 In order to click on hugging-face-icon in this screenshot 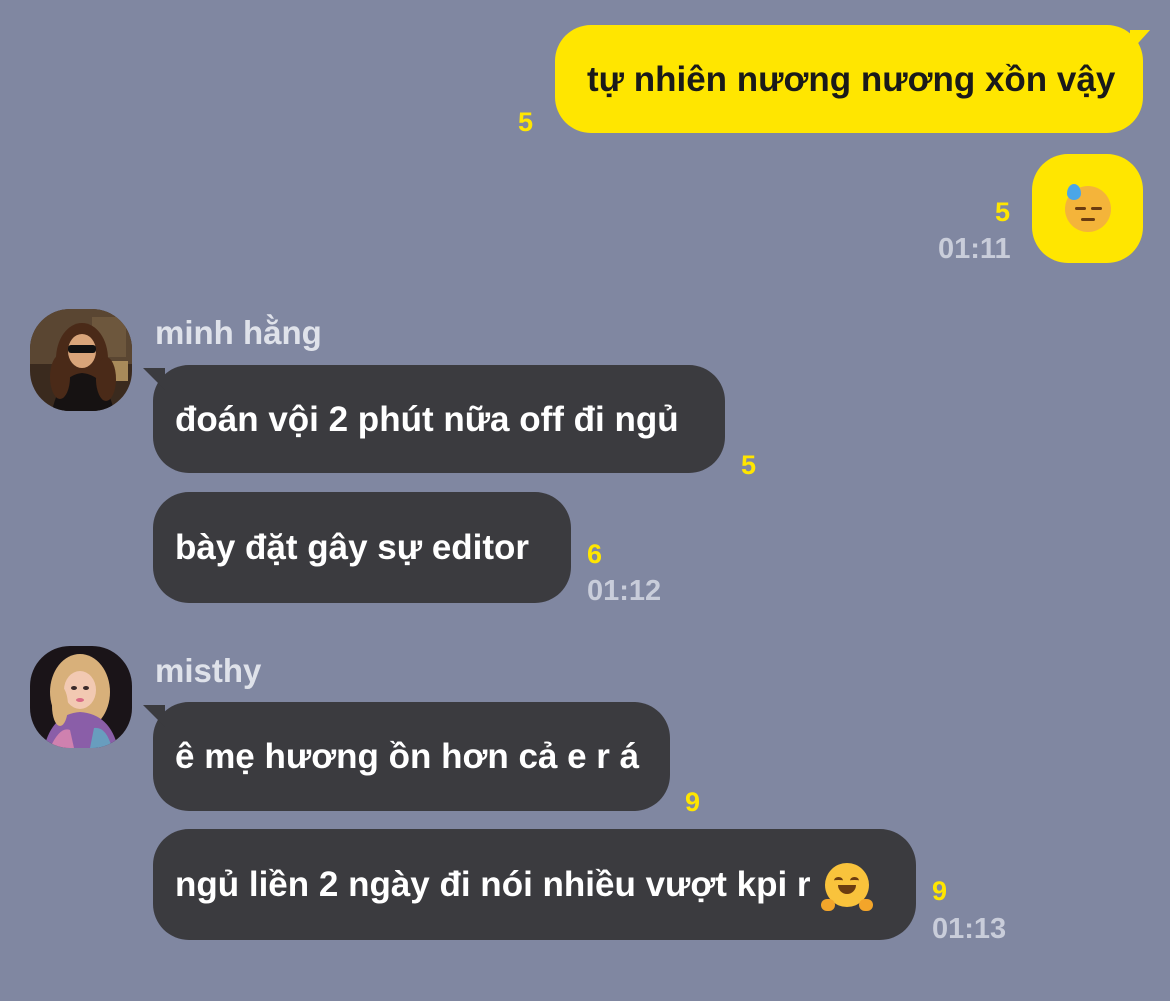, I will do `click(846, 886)`.